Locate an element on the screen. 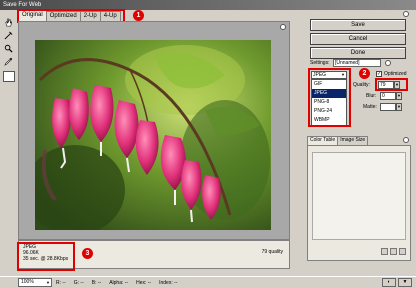 This screenshot has width=416, height=288. format-highlight-box is located at coordinates (329, 97).